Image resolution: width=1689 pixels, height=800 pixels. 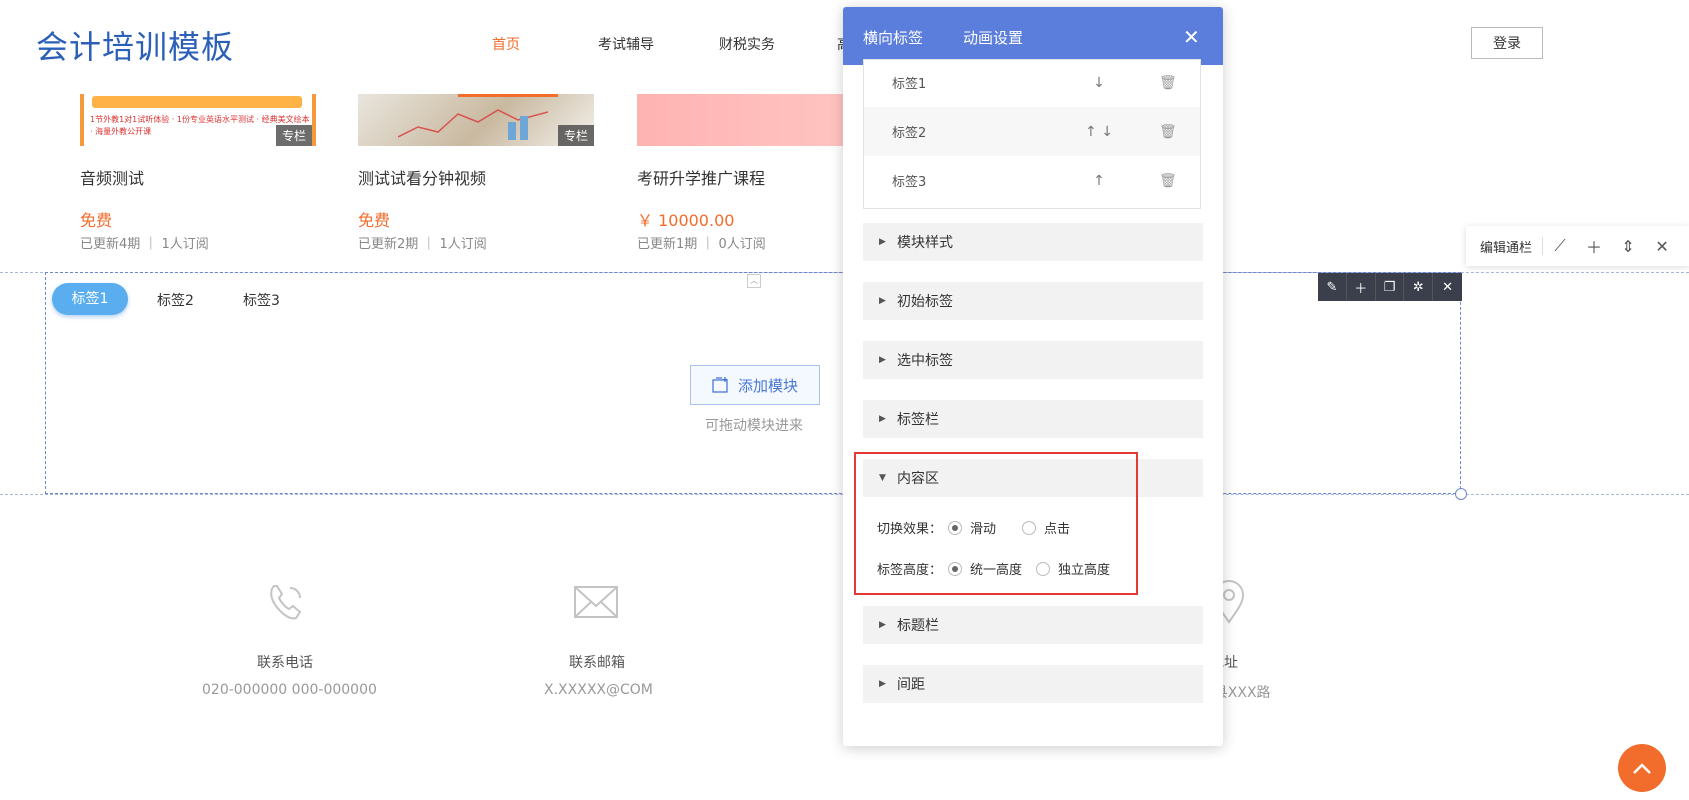 What do you see at coordinates (1419, 287) in the screenshot?
I see `settings-icon: ✲` at bounding box center [1419, 287].